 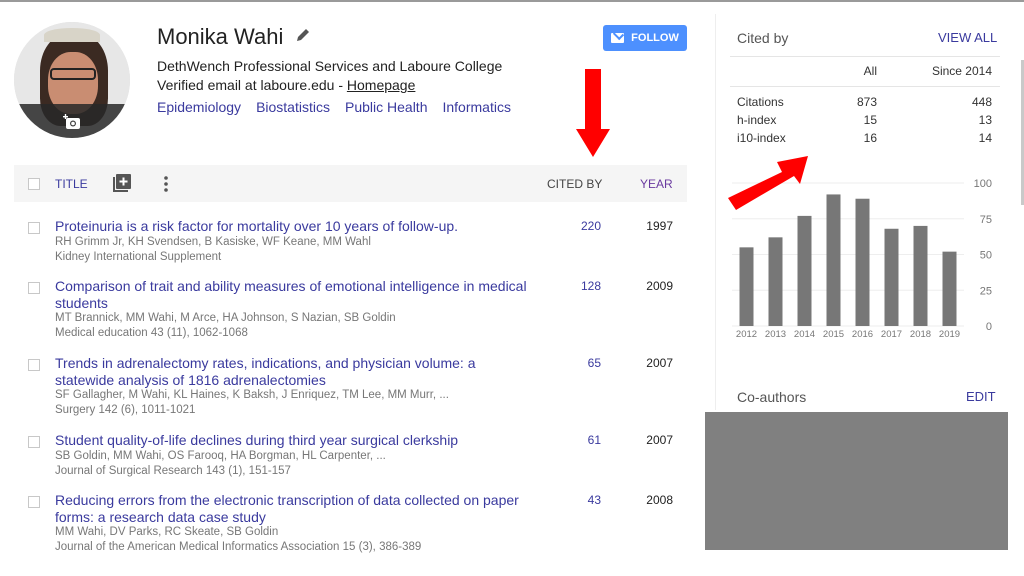 What do you see at coordinates (804, 270) in the screenshot?
I see `bar-2014` at bounding box center [804, 270].